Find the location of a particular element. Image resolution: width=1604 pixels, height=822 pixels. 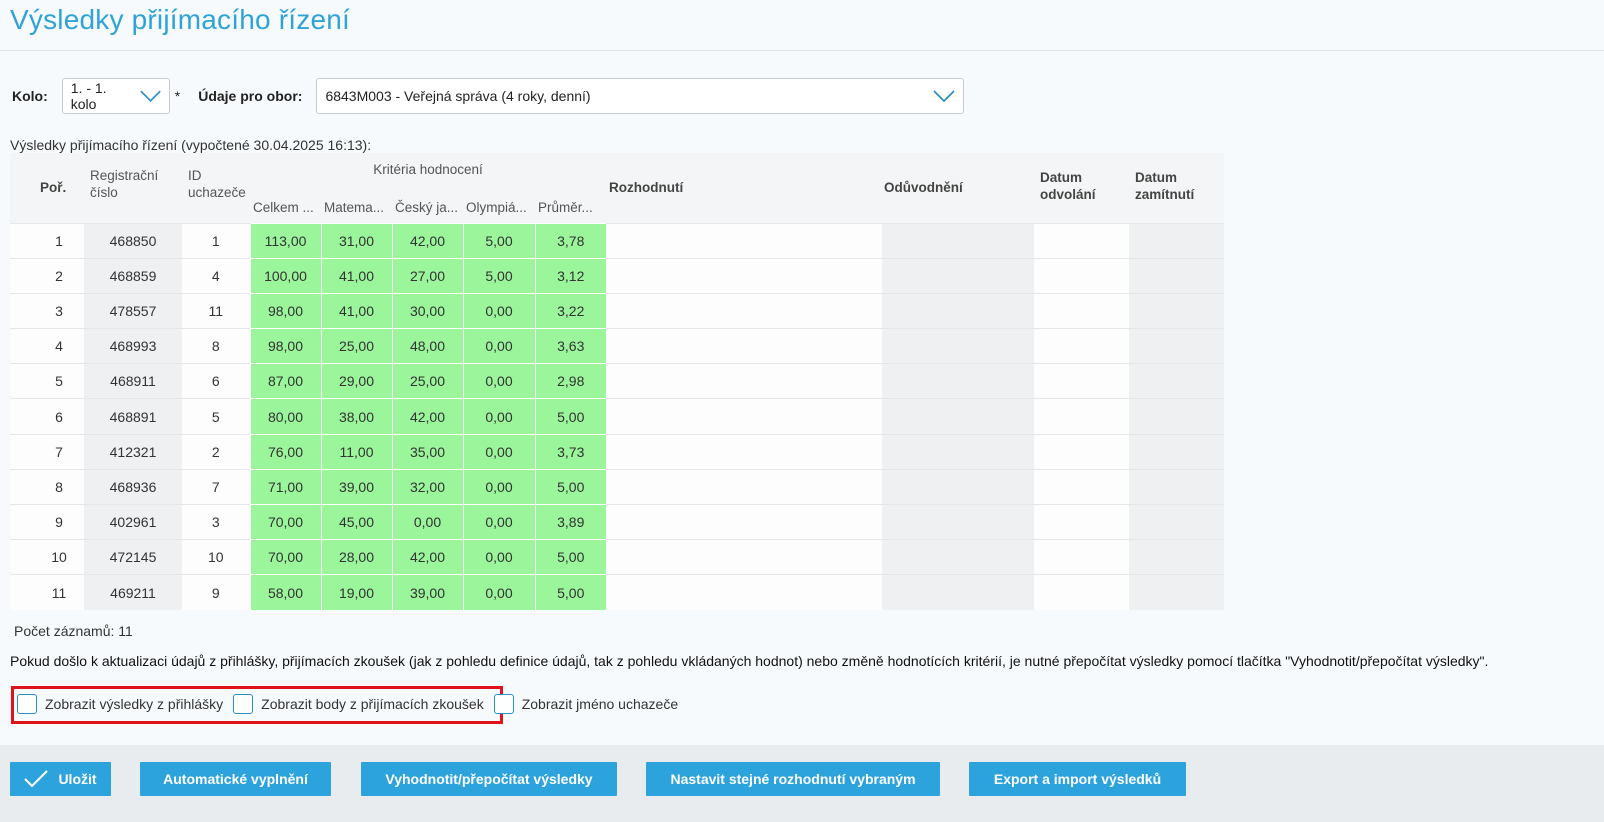

header-por: Poř. is located at coordinates (59, 188).